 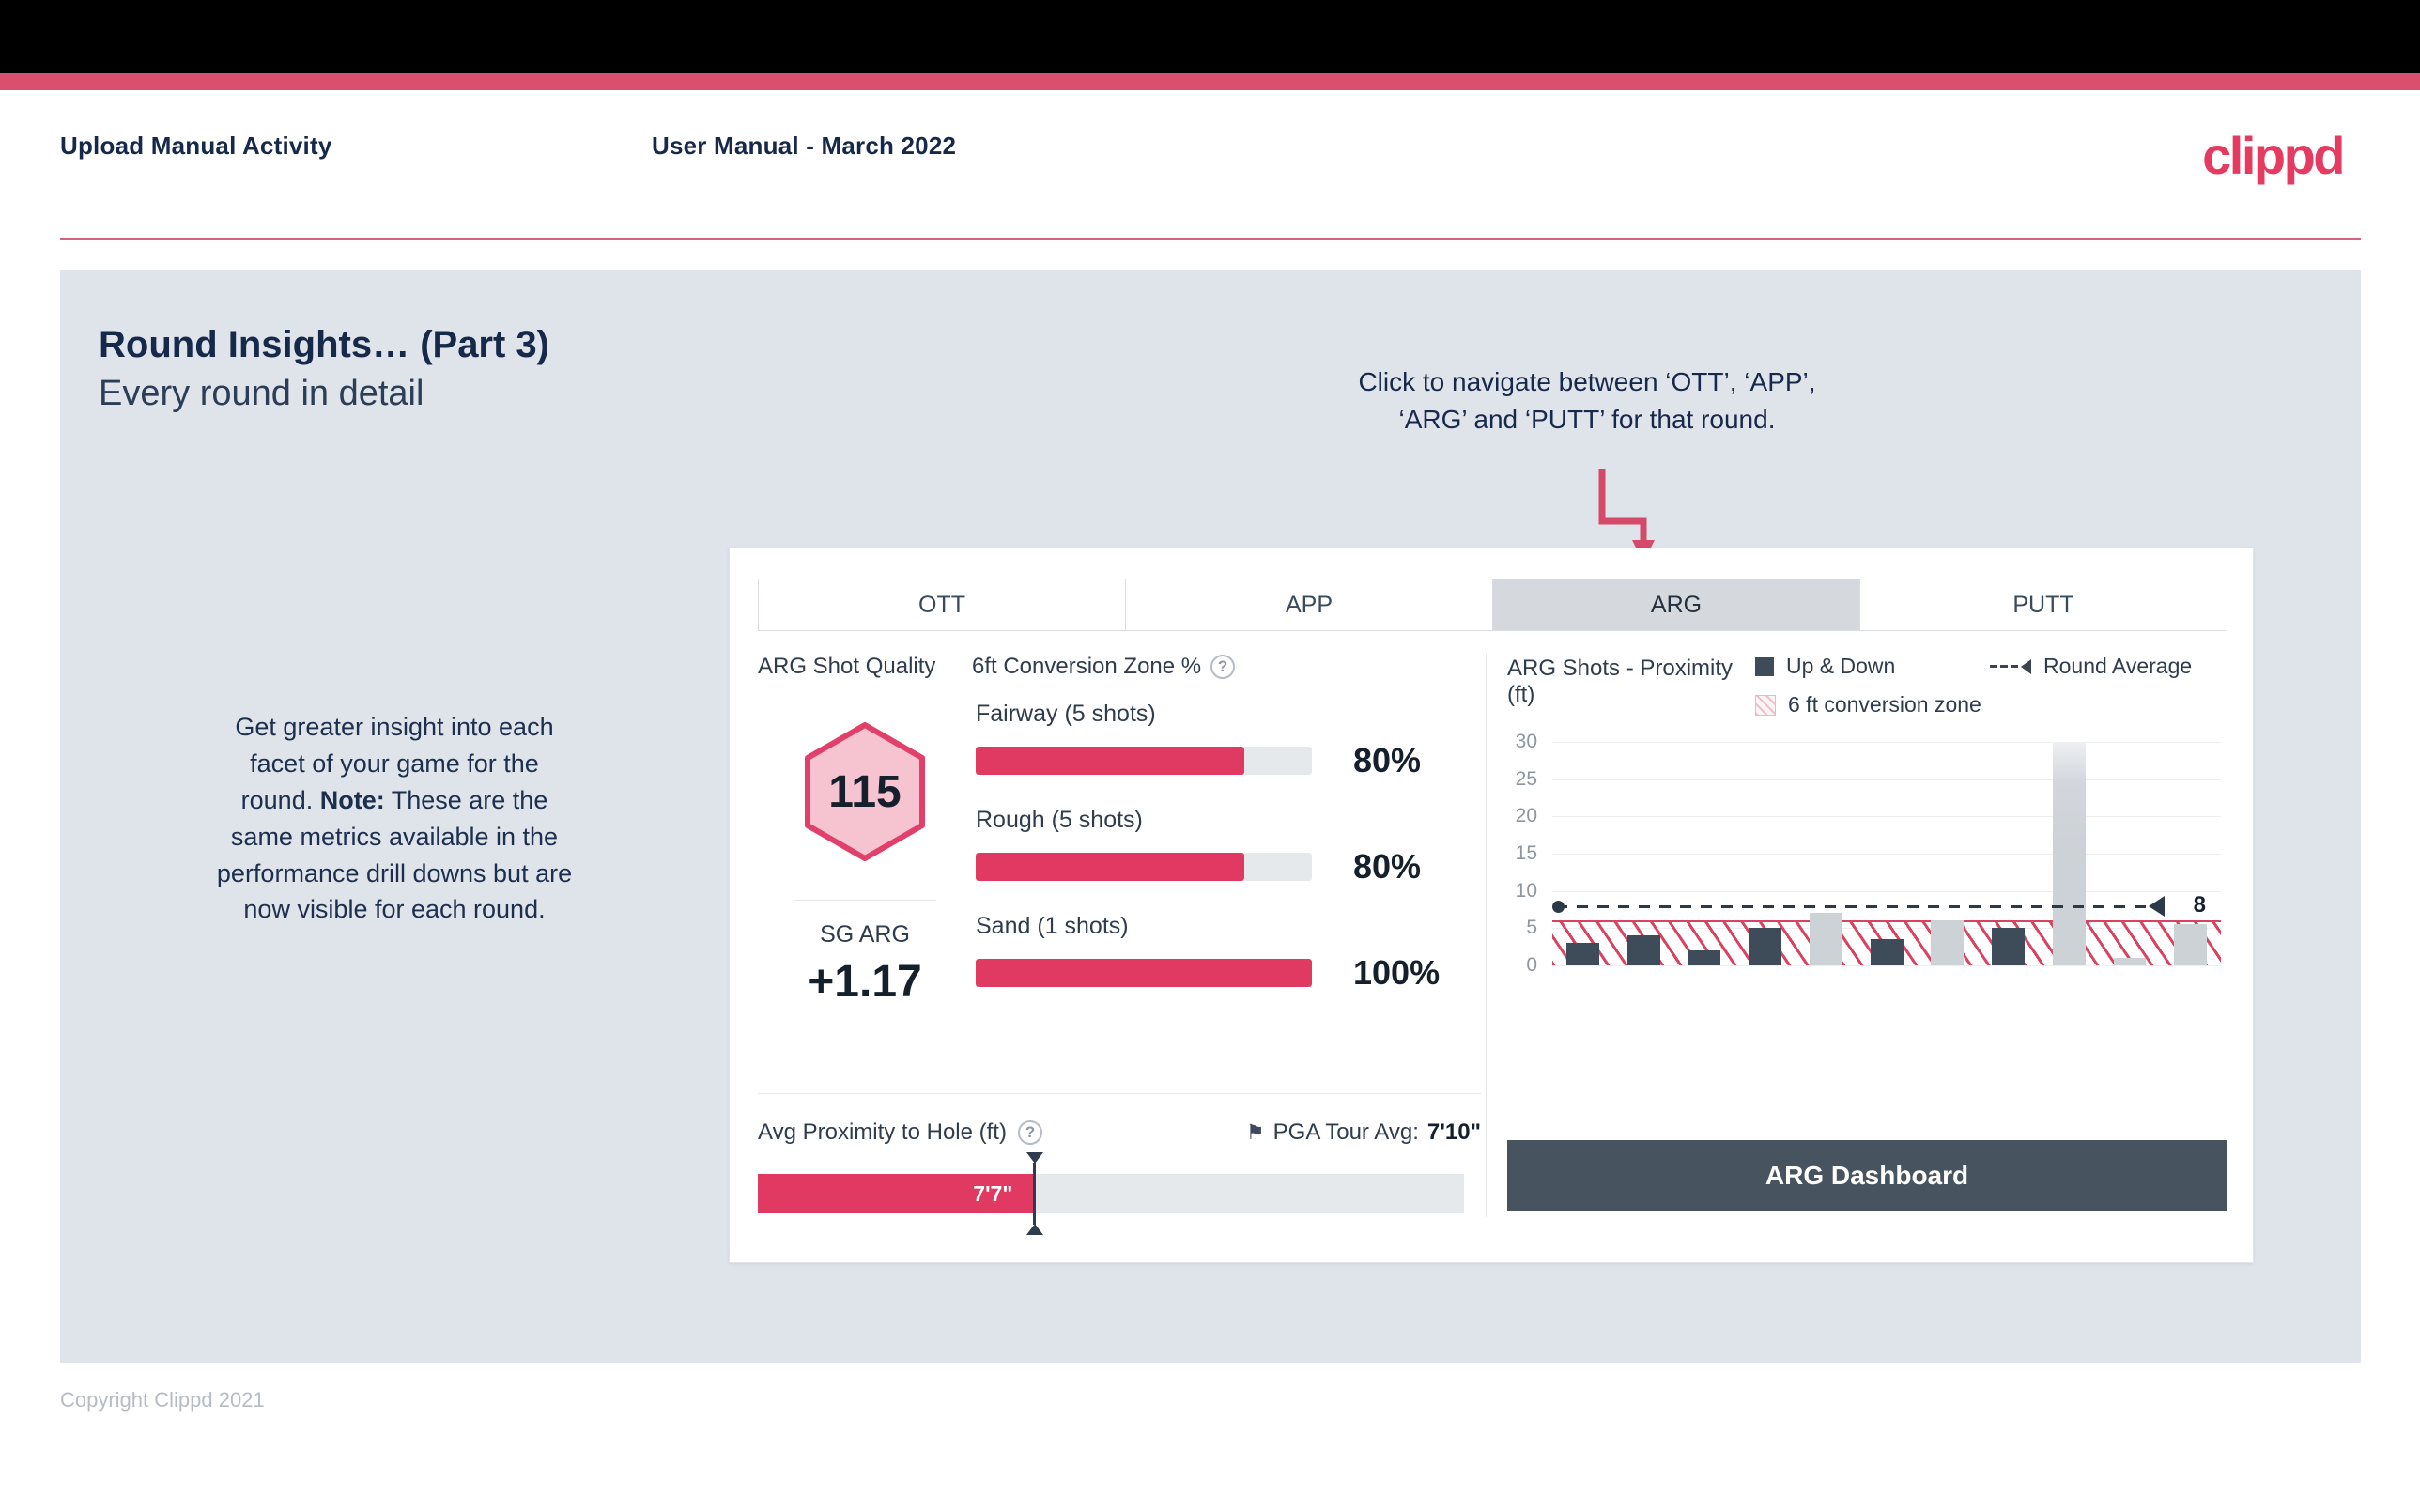 What do you see at coordinates (942, 605) in the screenshot?
I see `tab-ott: OTT` at bounding box center [942, 605].